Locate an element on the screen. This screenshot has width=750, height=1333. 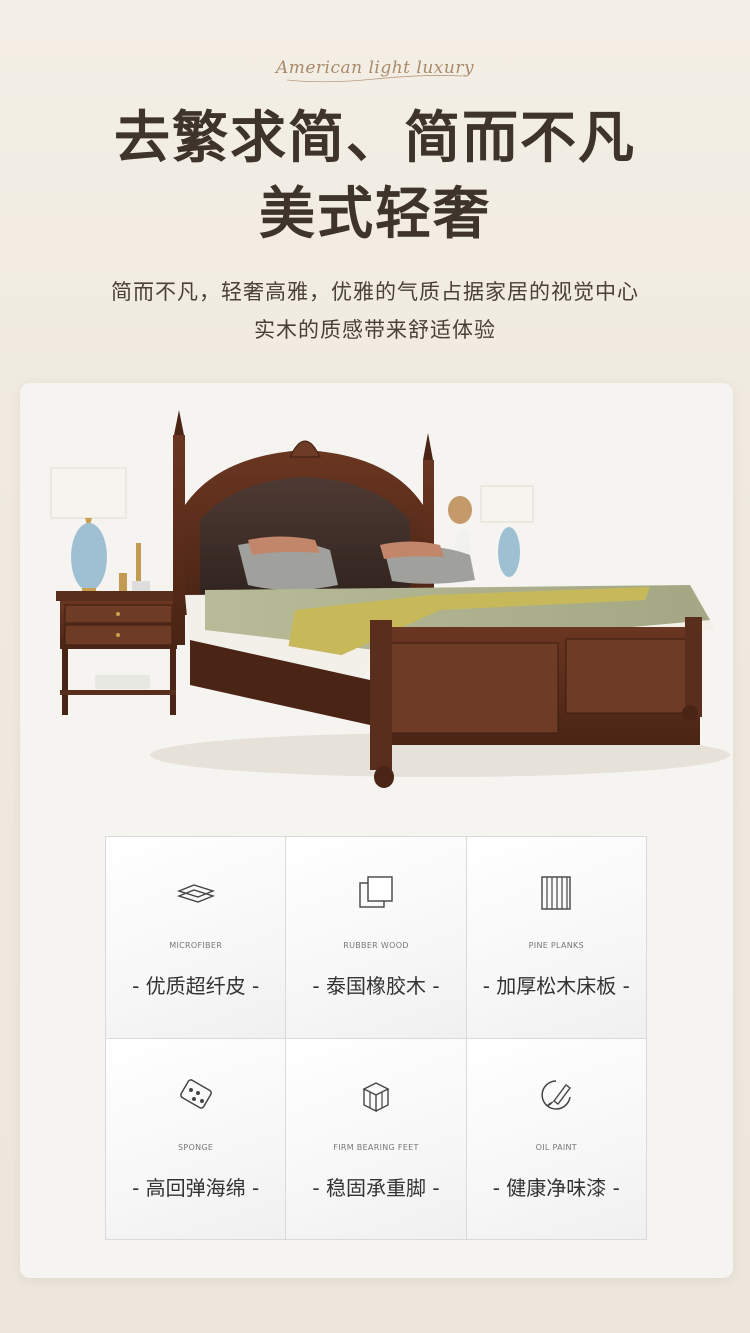
feature-sponge: SPONGE - 高回弹海绵 - is located at coordinates (196, 1138).